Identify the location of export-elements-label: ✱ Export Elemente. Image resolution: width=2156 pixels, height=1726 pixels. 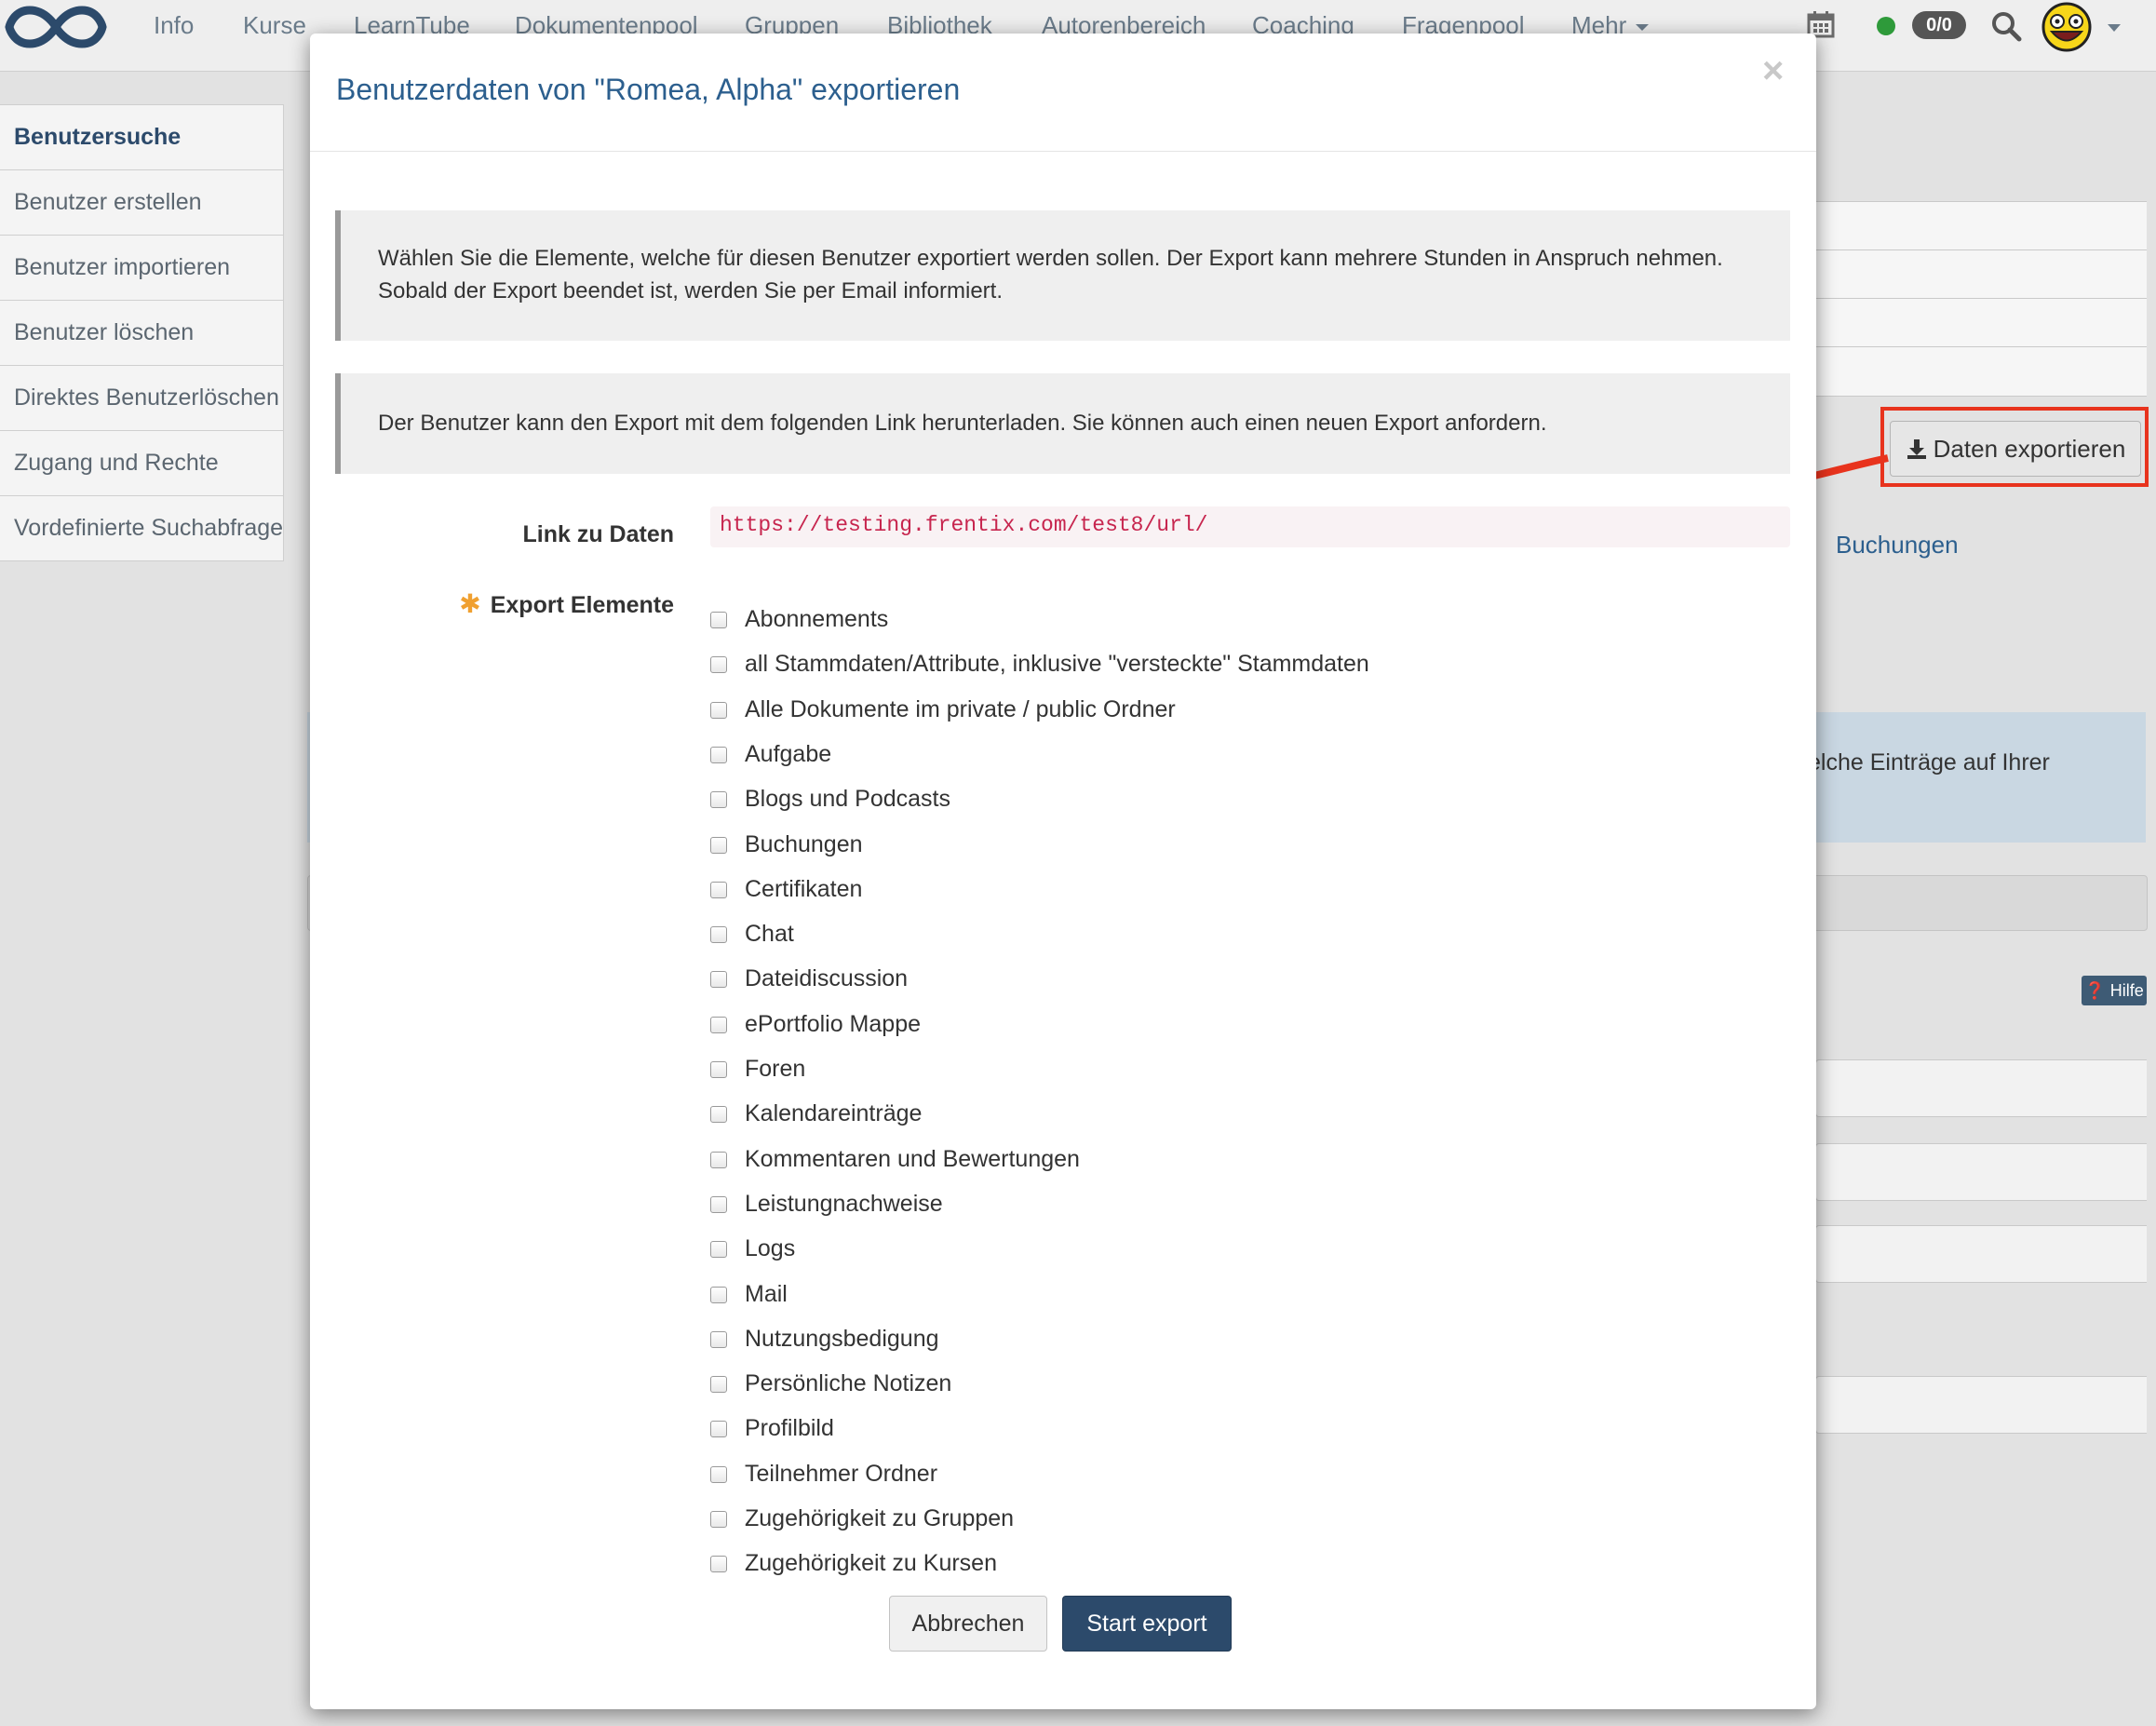
(557, 603).